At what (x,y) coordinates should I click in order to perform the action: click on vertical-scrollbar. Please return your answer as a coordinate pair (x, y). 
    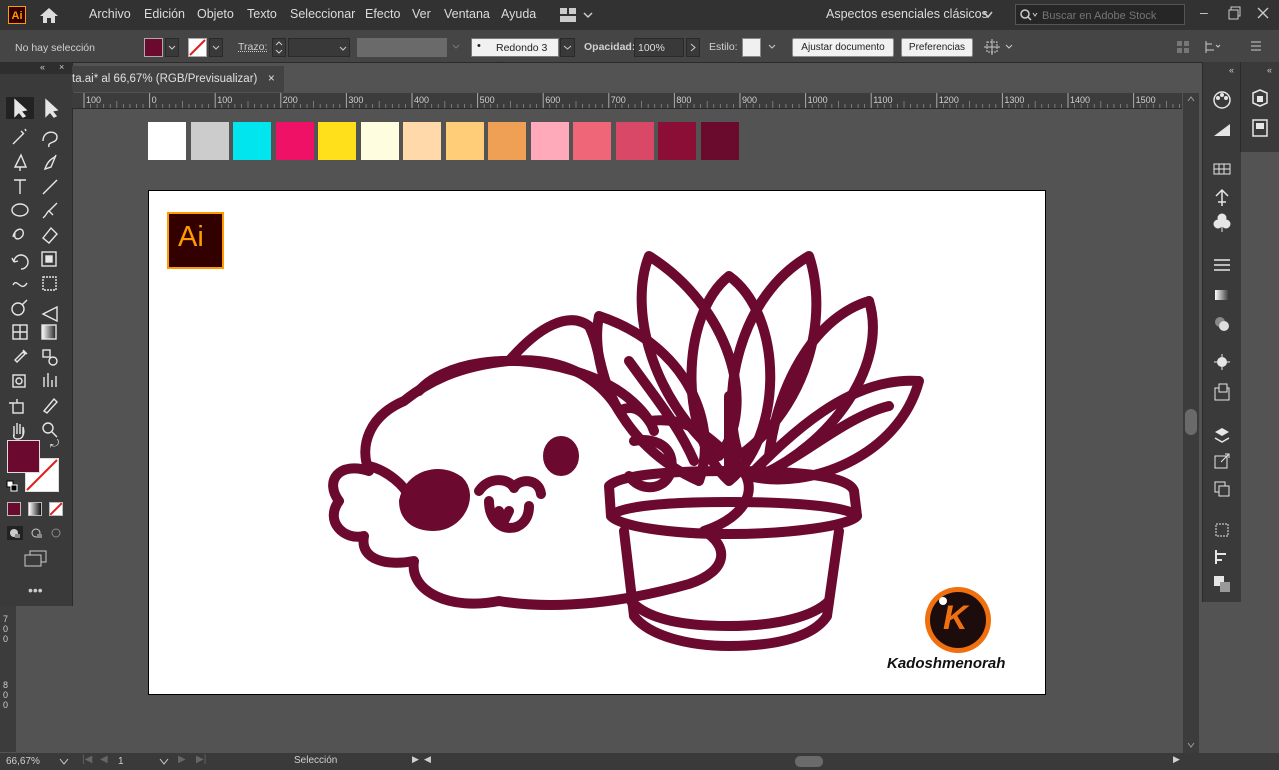
    Looking at the image, I should click on (1191, 423).